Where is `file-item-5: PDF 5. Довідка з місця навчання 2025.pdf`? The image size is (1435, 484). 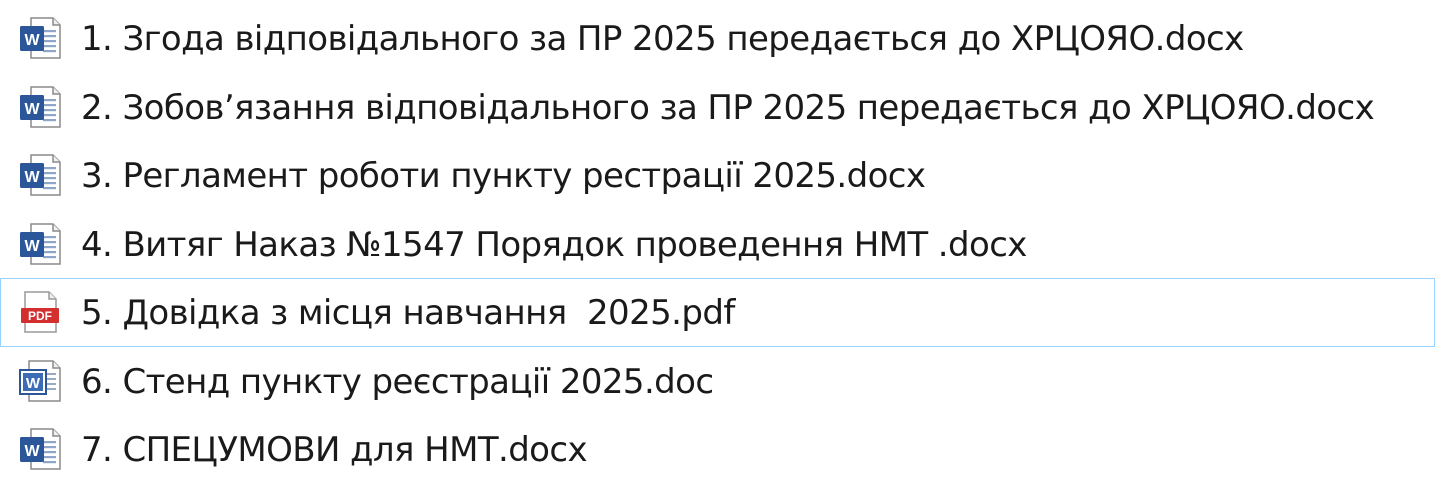 file-item-5: PDF 5. Довідка з місця навчання 2025.pdf is located at coordinates (717, 312).